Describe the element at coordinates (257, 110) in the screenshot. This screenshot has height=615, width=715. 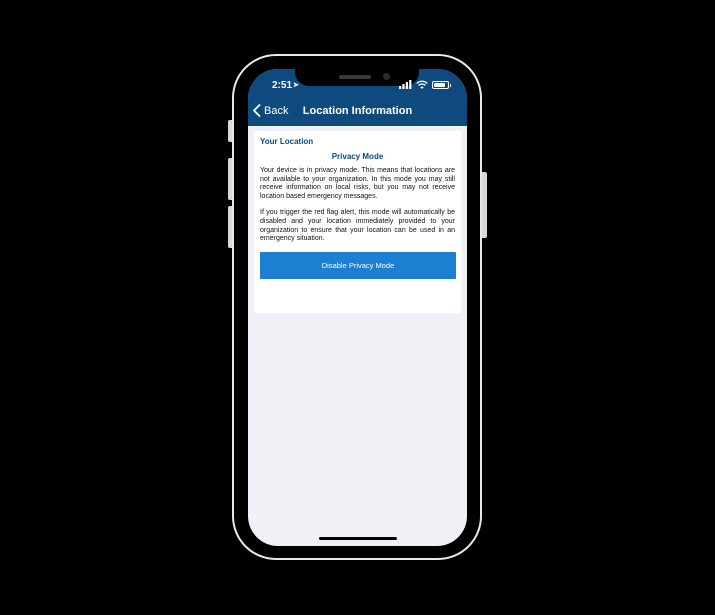
I see `chevron-left-icon` at that location.